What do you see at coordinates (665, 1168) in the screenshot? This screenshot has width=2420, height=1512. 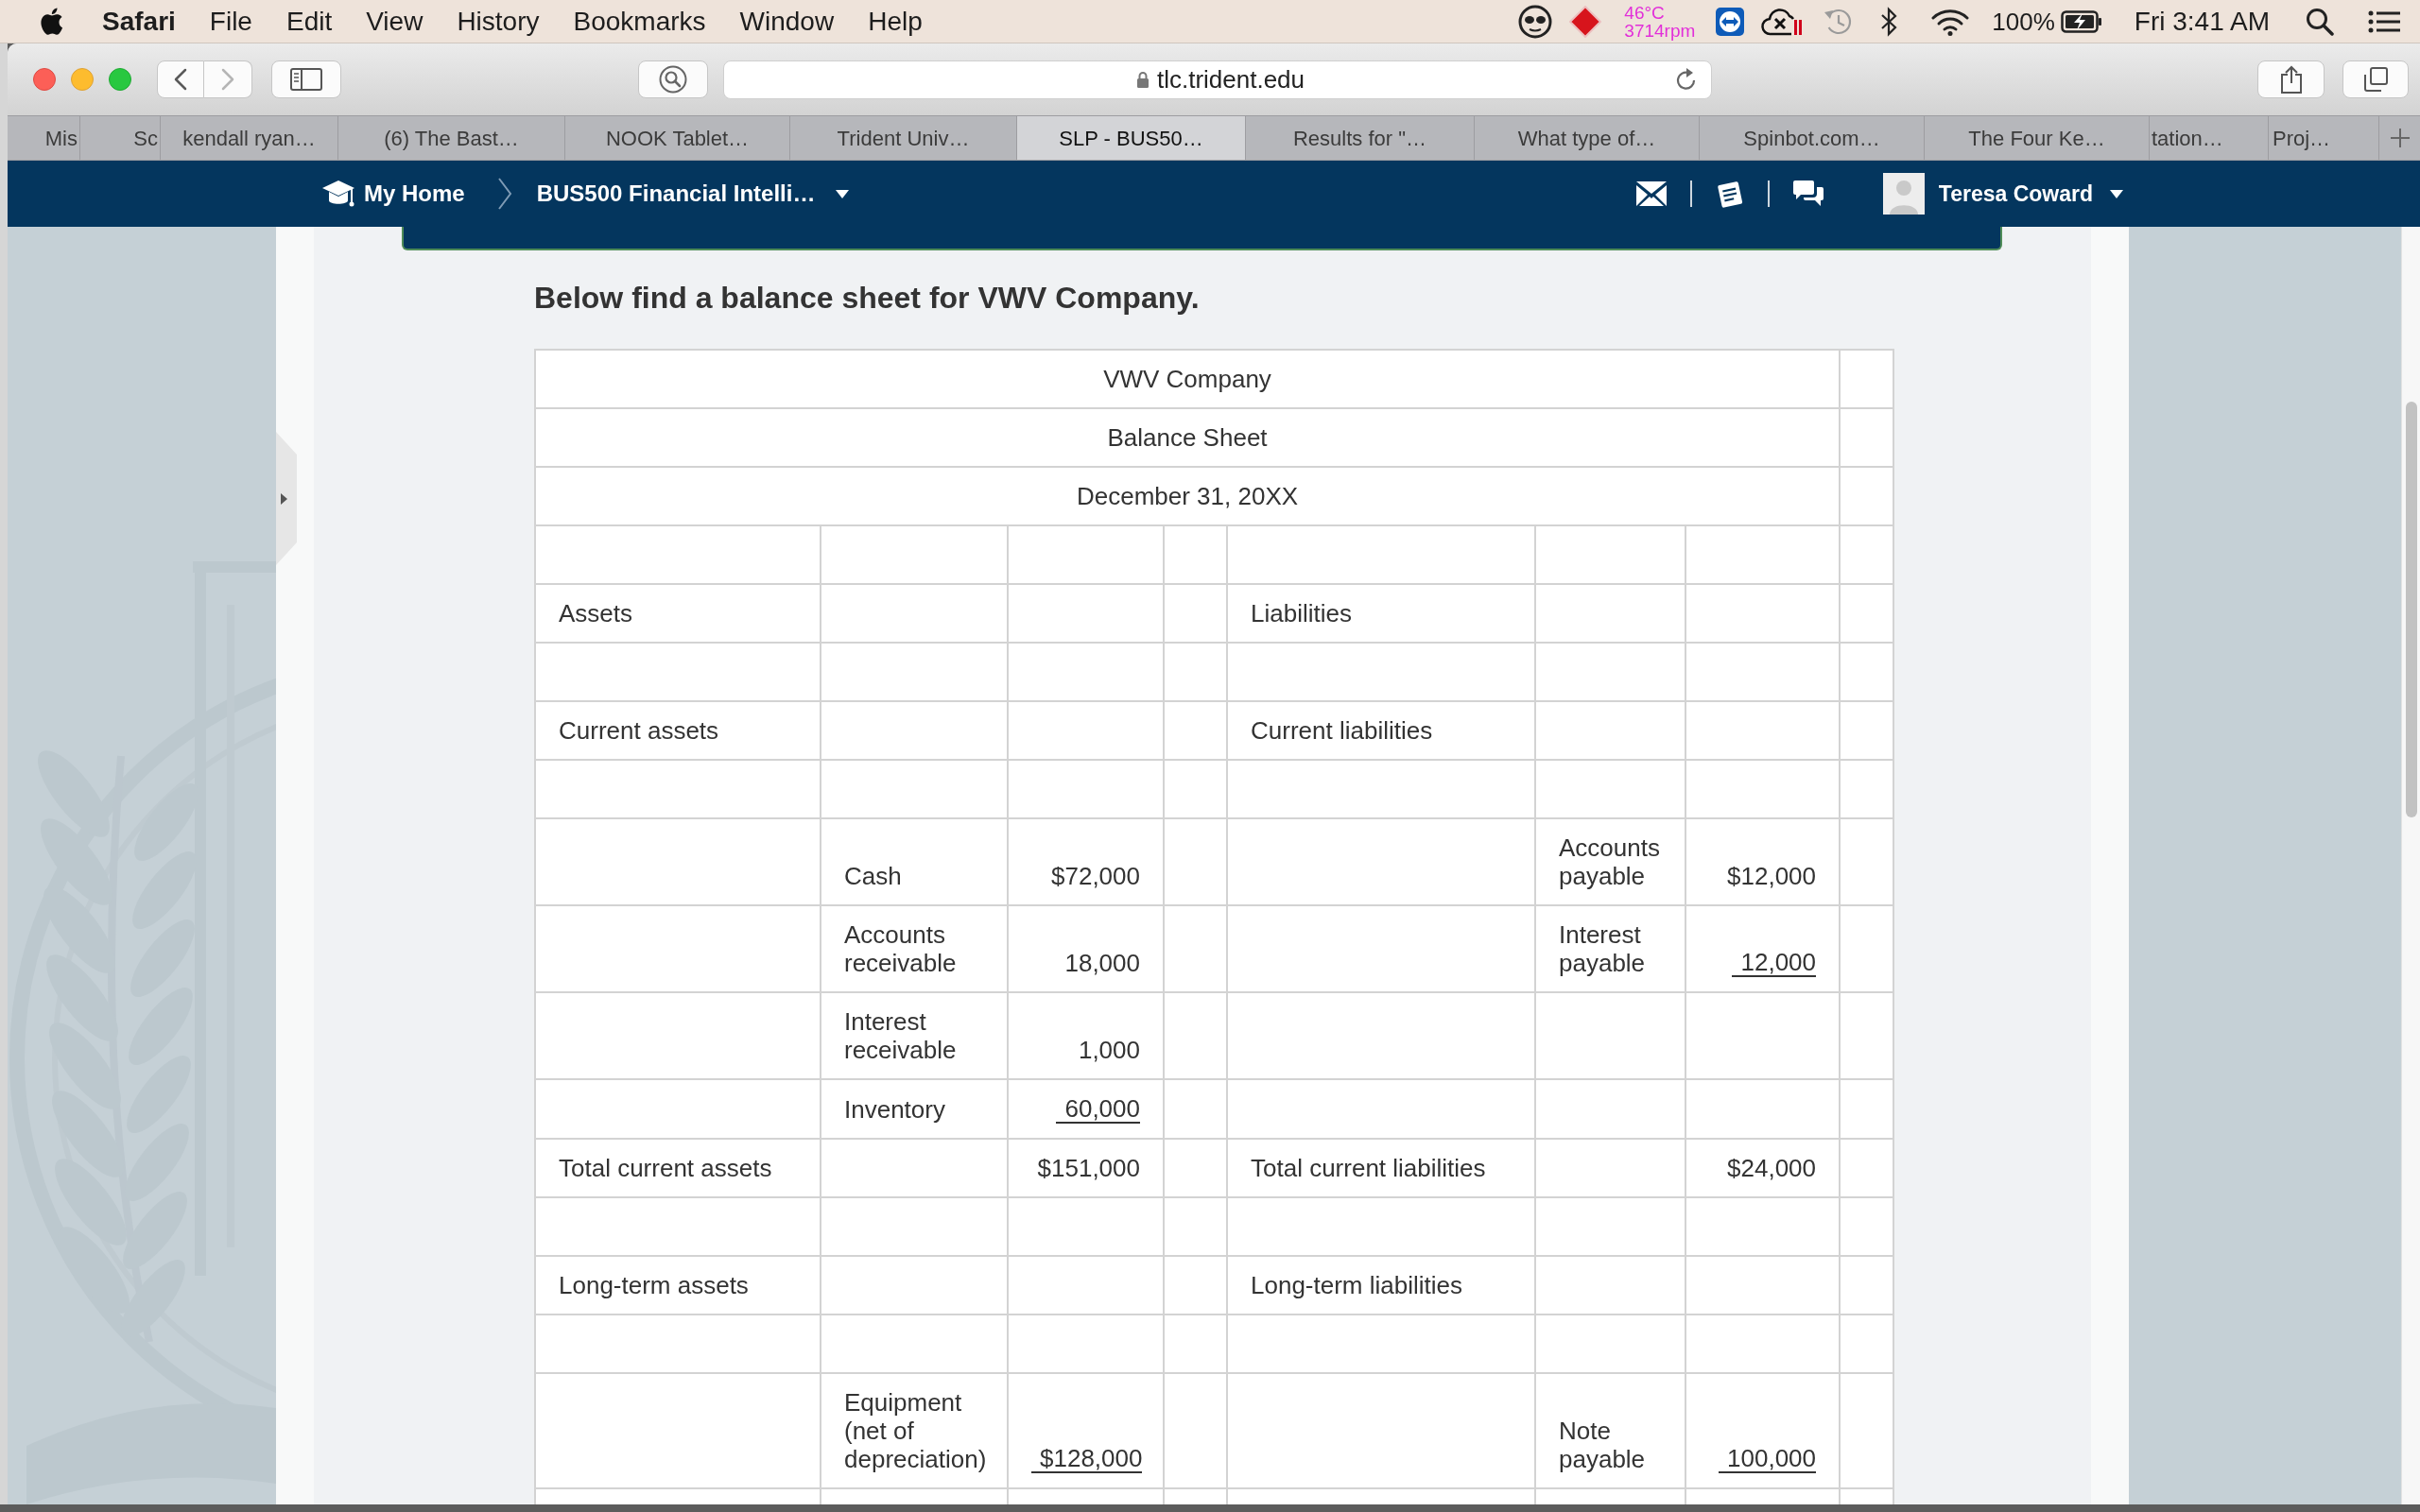 I see `total-label: Total current assets` at bounding box center [665, 1168].